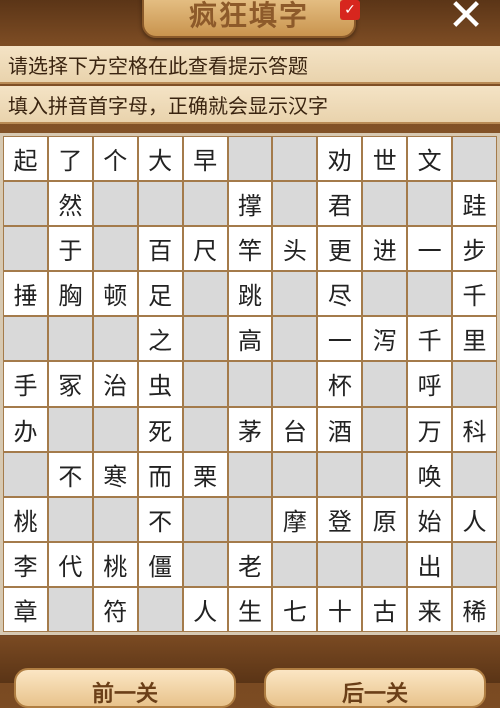 The width and height of the screenshot is (500, 708). Describe the element at coordinates (250, 294) in the screenshot. I see `letter-cell: 跳` at that location.